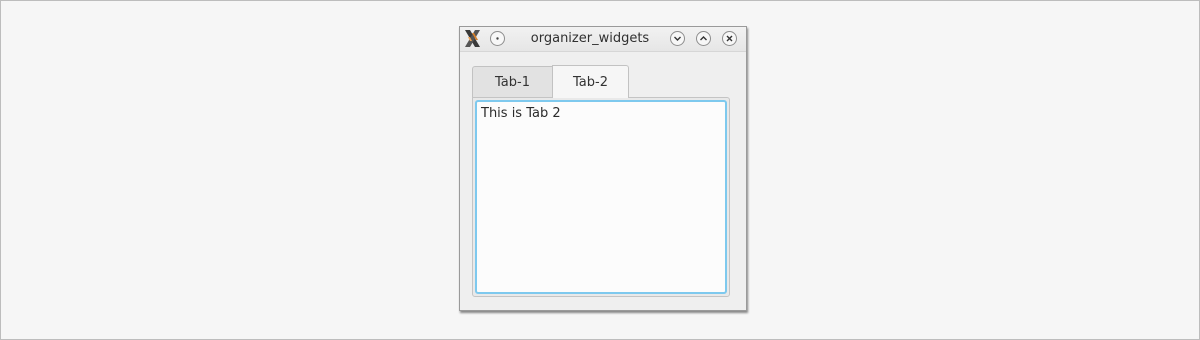  I want to click on title-bar: organizer_widgets, so click(603, 39).